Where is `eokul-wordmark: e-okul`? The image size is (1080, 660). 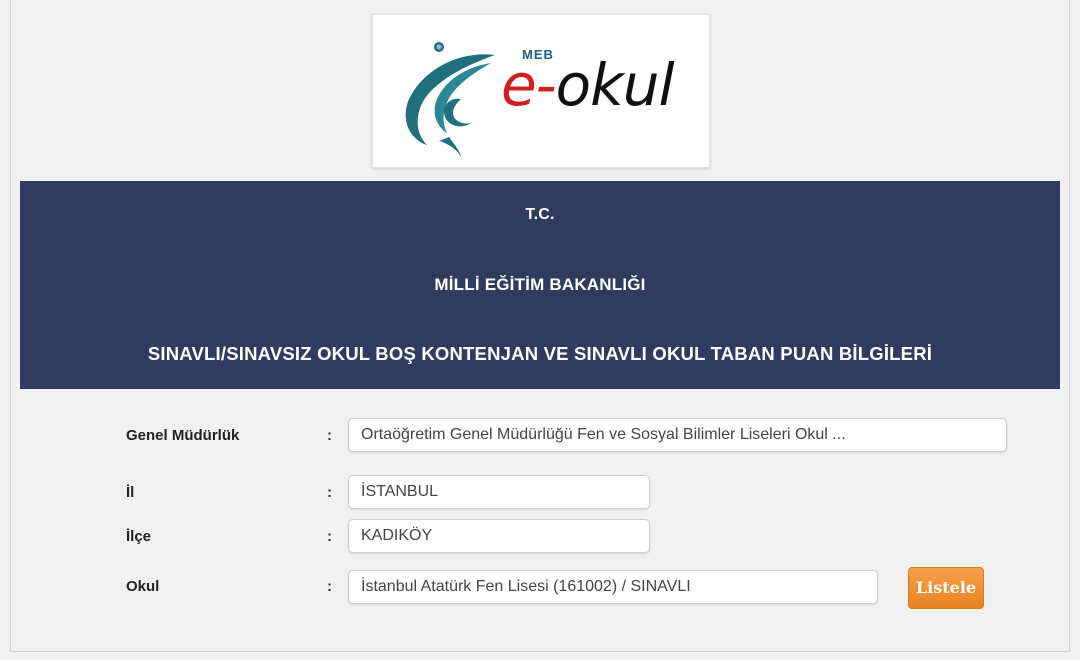
eokul-wordmark: e-okul is located at coordinates (588, 85).